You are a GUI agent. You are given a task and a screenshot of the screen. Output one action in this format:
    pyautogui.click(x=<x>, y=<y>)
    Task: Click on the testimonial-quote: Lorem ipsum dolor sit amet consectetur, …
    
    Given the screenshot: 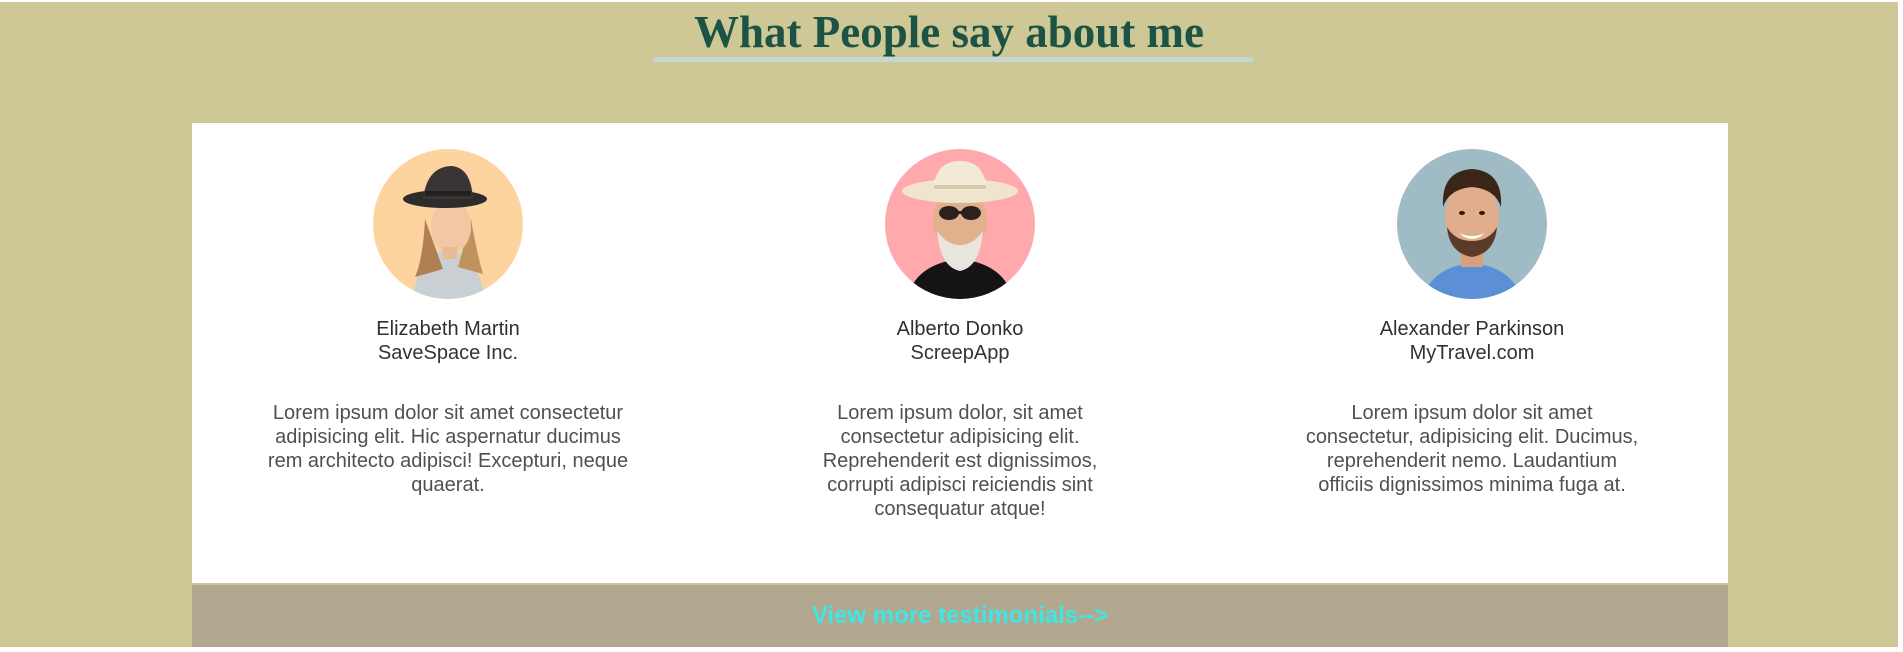 What is the action you would take?
    pyautogui.click(x=1472, y=449)
    